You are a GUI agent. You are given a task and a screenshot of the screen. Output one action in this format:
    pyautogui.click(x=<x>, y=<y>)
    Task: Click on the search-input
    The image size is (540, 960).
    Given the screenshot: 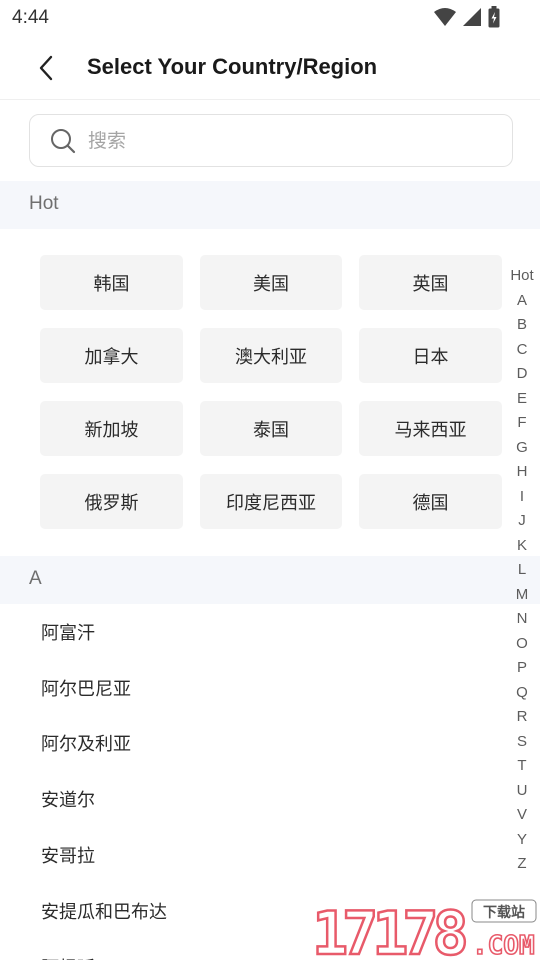 What is the action you would take?
    pyautogui.click(x=288, y=141)
    